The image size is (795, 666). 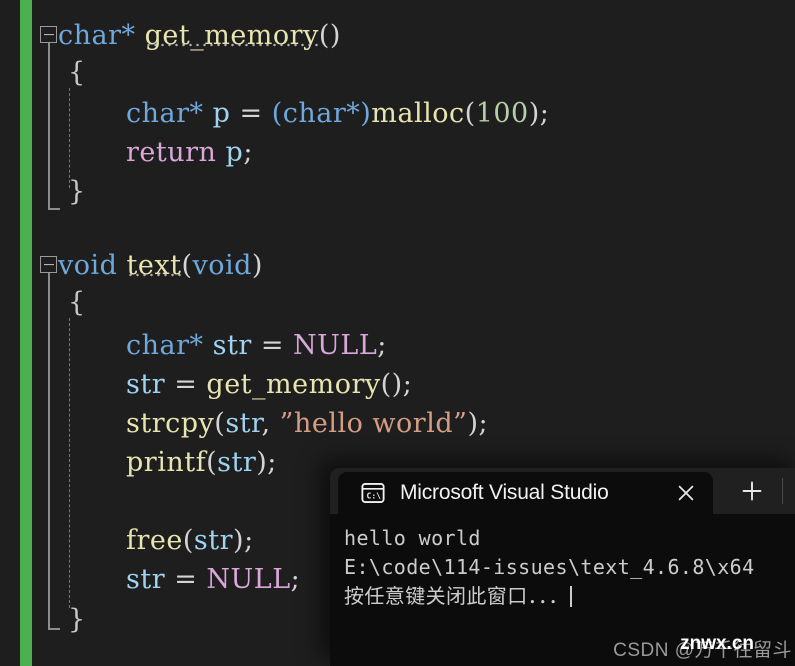 I want to click on command-prompt-icon: C:\, so click(x=373, y=493).